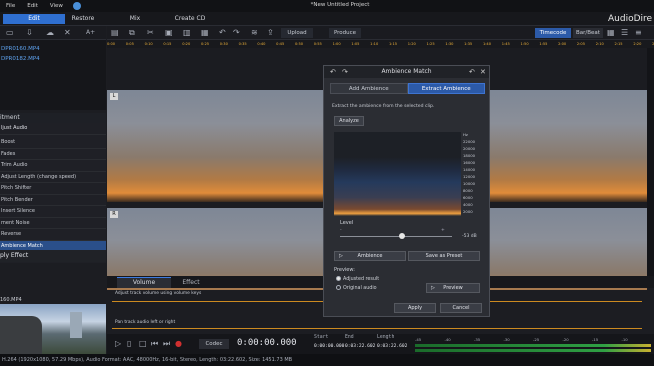  I want to click on effect-item-pitch-bender: Pitch Bender, so click(53, 200).